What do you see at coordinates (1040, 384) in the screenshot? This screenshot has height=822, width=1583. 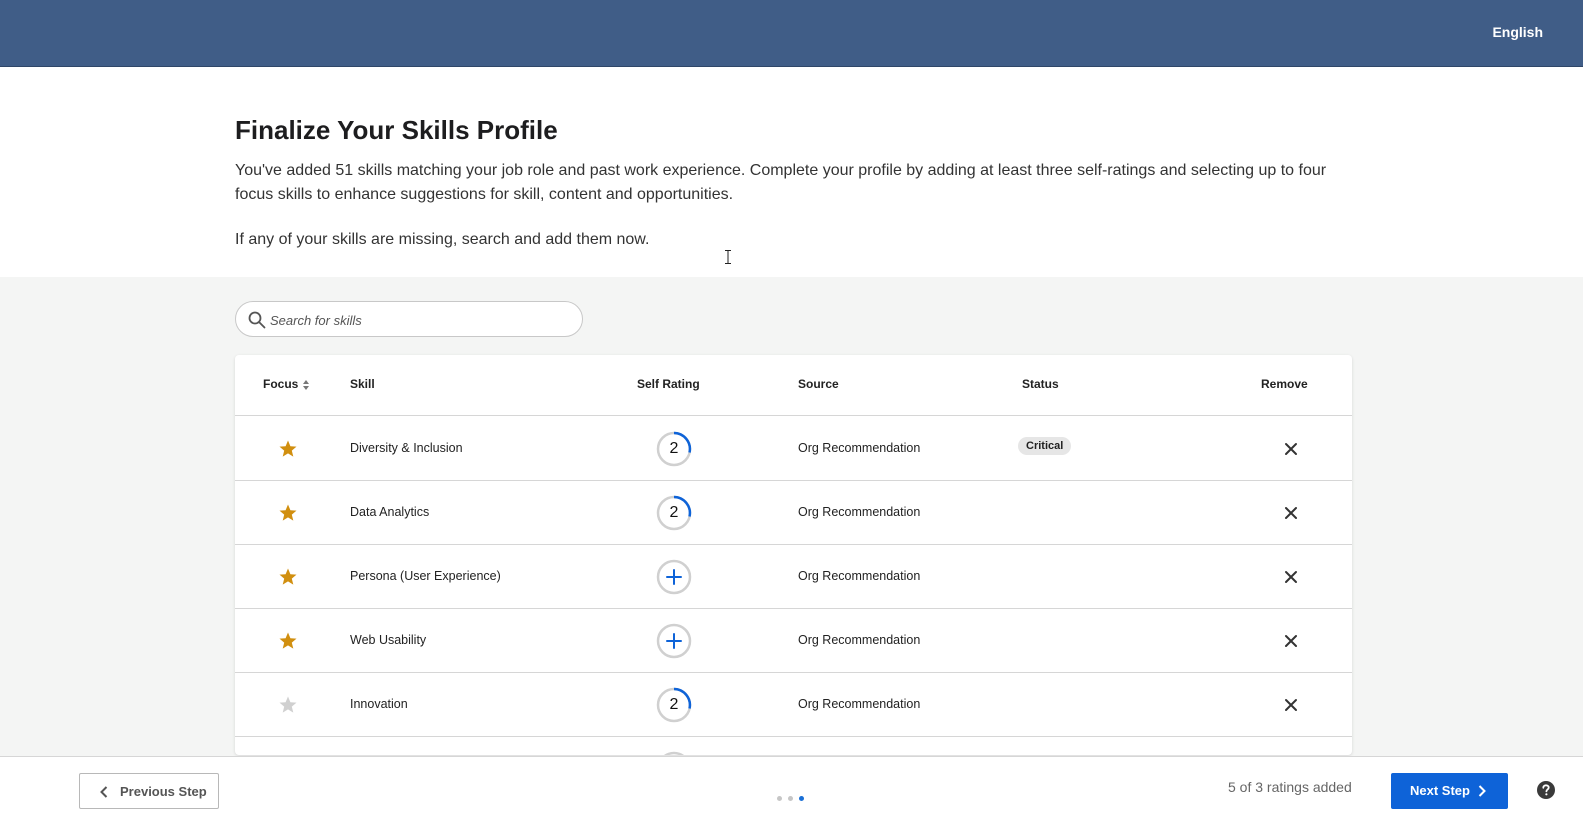 I see `column-status: Status` at bounding box center [1040, 384].